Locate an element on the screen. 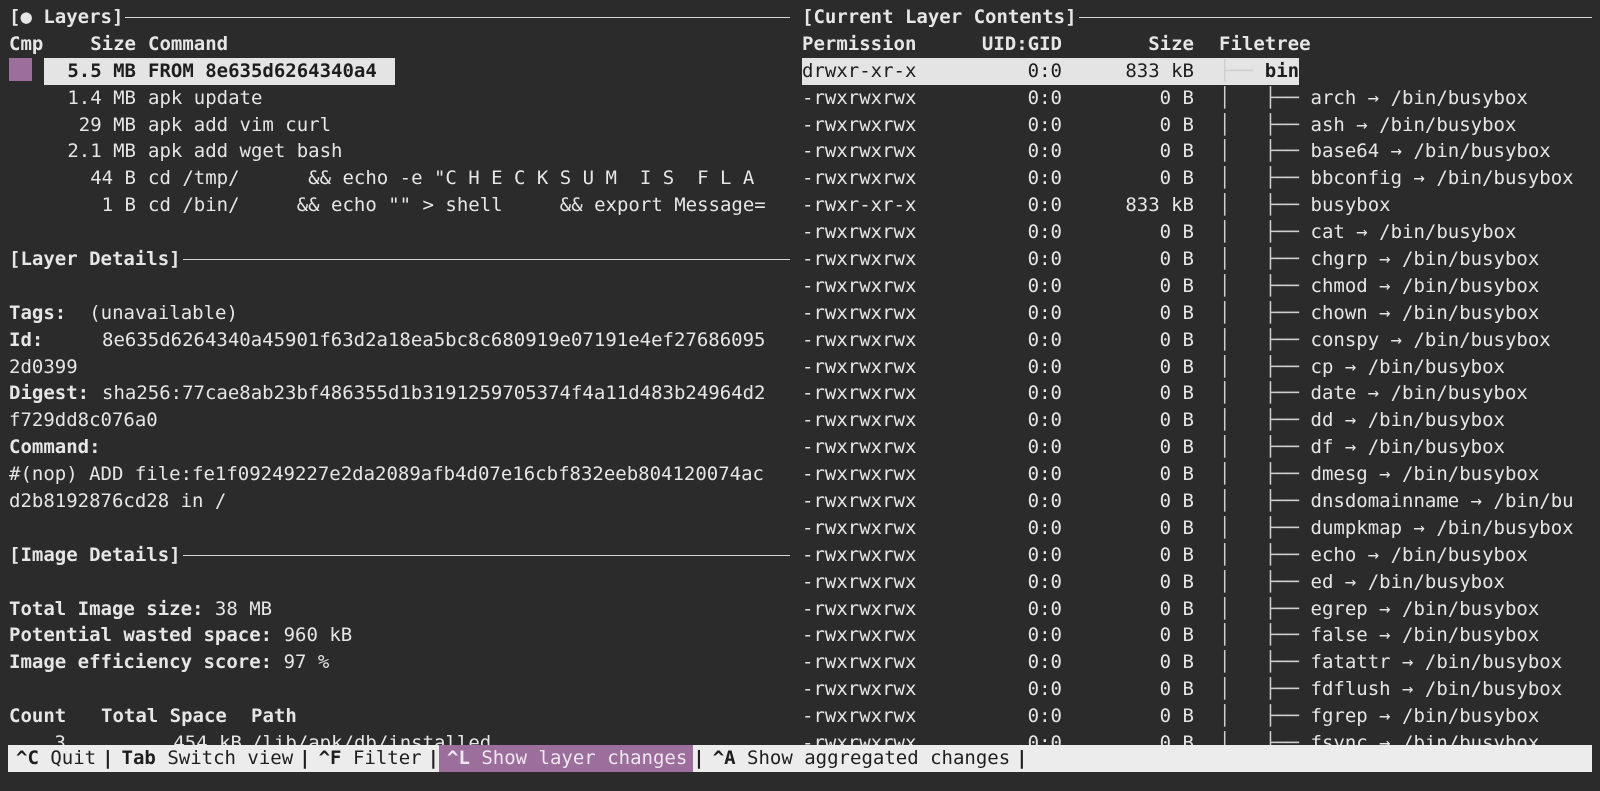 This screenshot has height=791, width=1600. file-tree-entry: │ ├── busybox is located at coordinates (1405, 205).